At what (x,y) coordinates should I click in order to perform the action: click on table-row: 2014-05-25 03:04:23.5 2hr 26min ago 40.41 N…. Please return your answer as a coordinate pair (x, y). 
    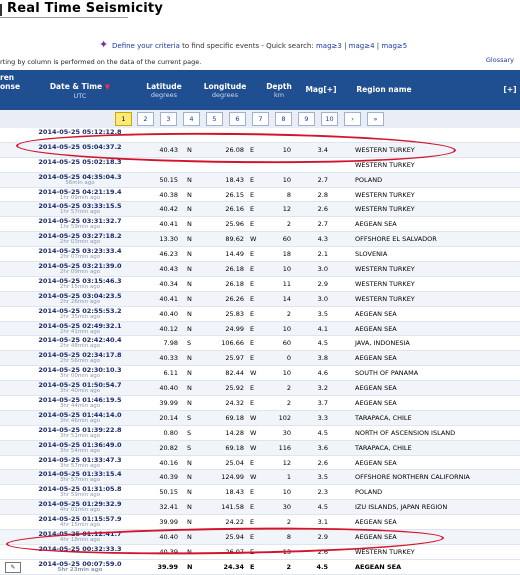
    Looking at the image, I should click on (260, 299).